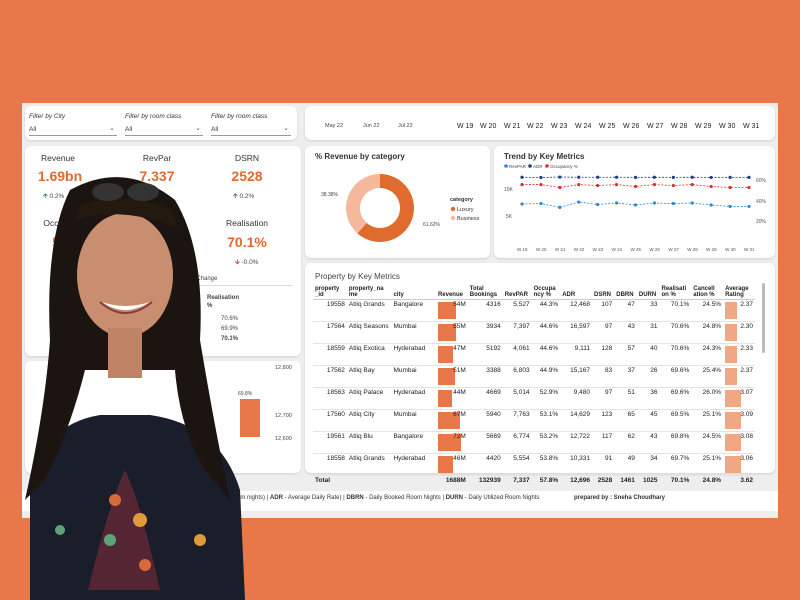 Image resolution: width=800 pixels, height=600 pixels. Describe the element at coordinates (451, 398) in the screenshot. I see `table-cell-revenue: 44M` at that location.